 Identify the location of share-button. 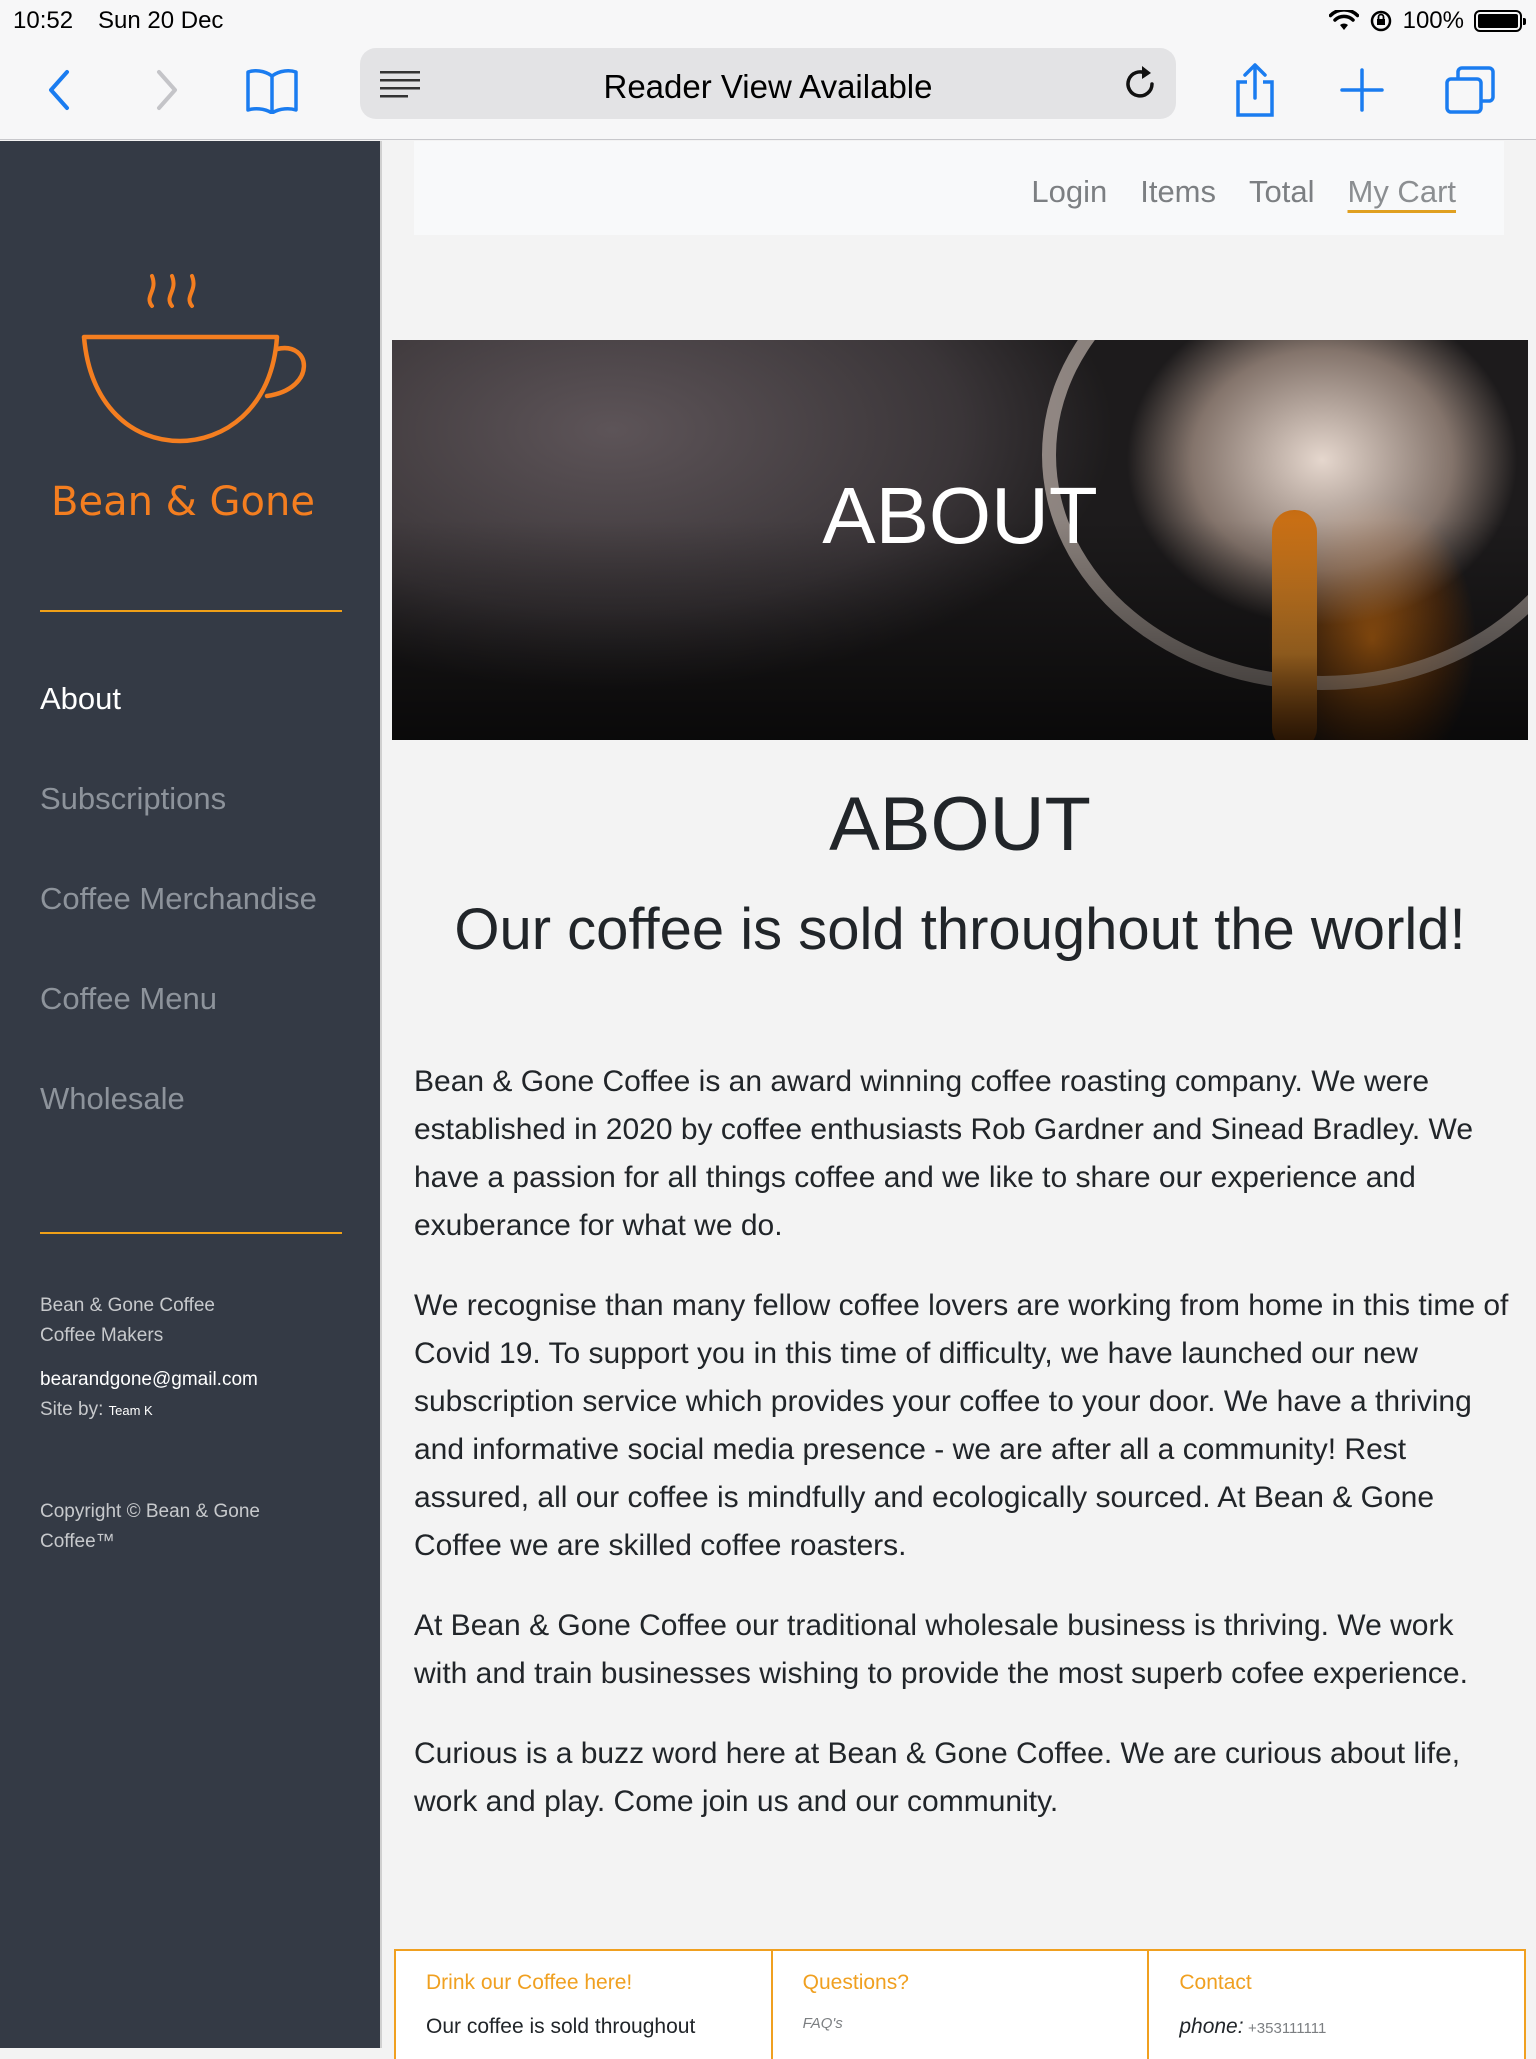
(1255, 90).